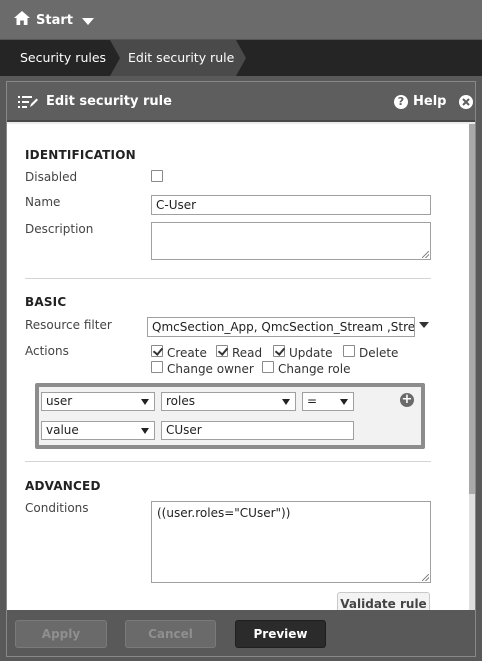 The image size is (482, 661). What do you see at coordinates (222, 351) in the screenshot?
I see `read-checkbox` at bounding box center [222, 351].